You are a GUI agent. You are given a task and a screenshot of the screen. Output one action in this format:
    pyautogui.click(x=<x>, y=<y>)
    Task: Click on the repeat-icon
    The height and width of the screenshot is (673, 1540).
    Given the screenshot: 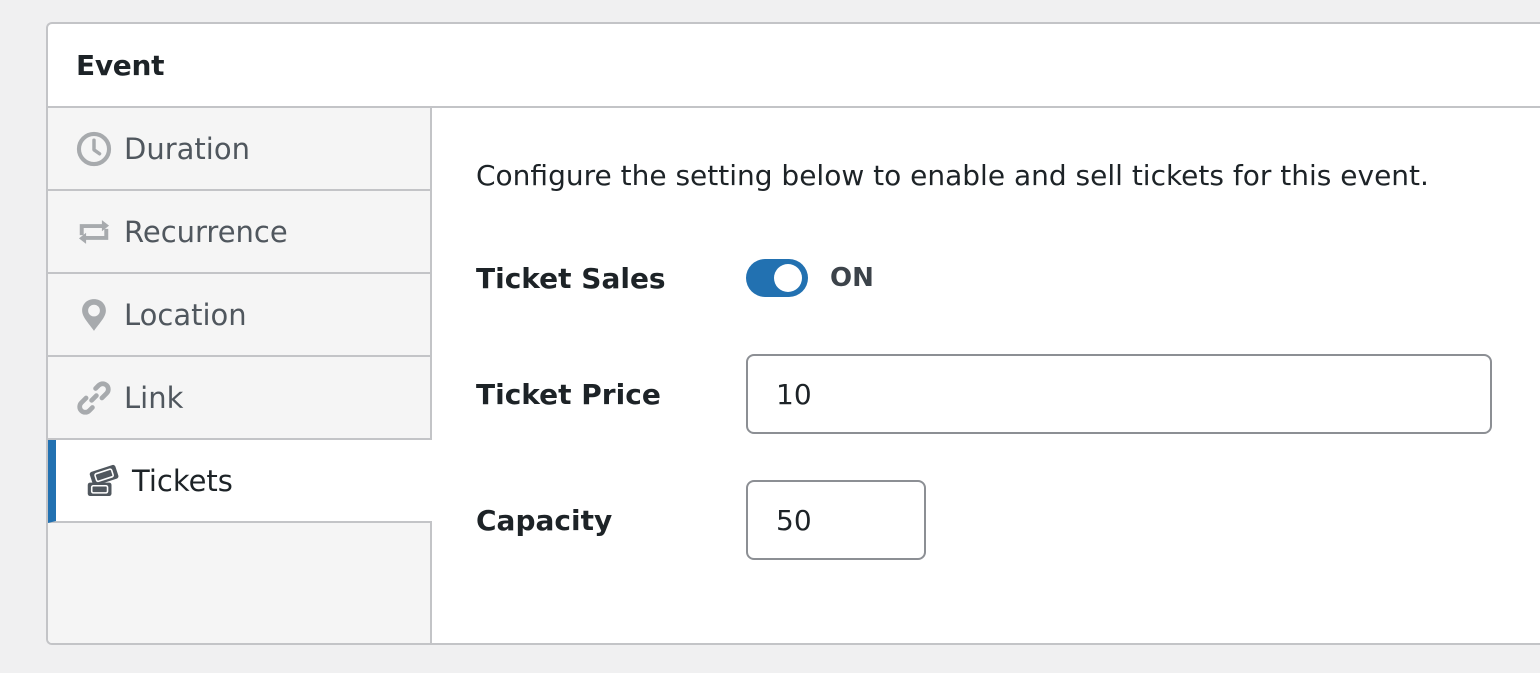 What is the action you would take?
    pyautogui.click(x=94, y=232)
    